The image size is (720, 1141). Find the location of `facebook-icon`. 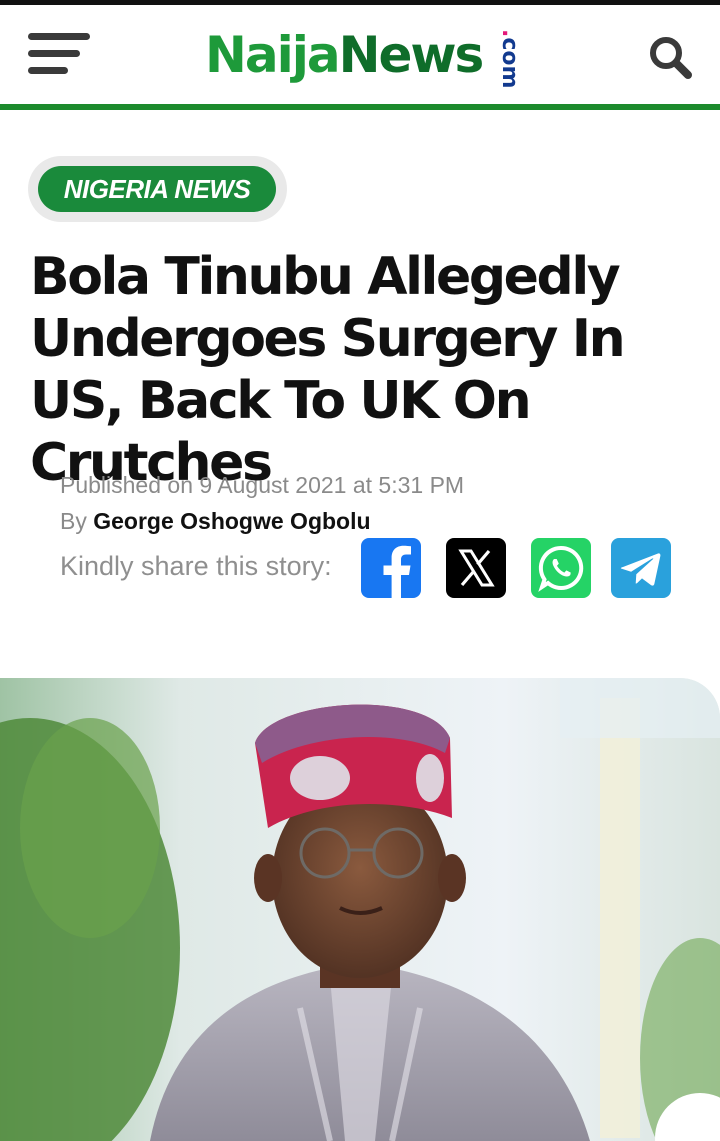

facebook-icon is located at coordinates (397, 571).